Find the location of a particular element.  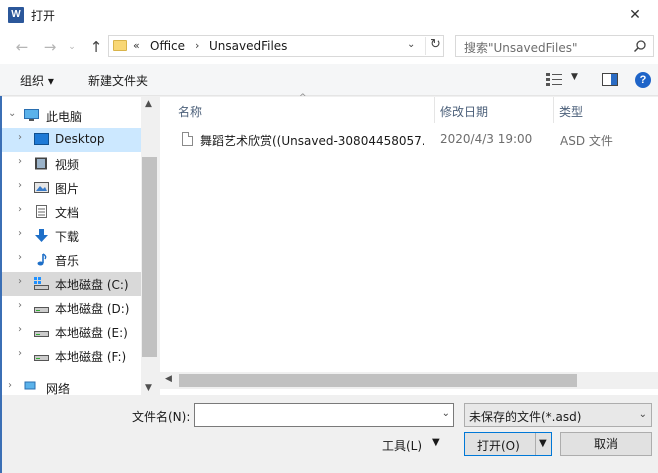

file-type: ASD 文件 is located at coordinates (586, 141).